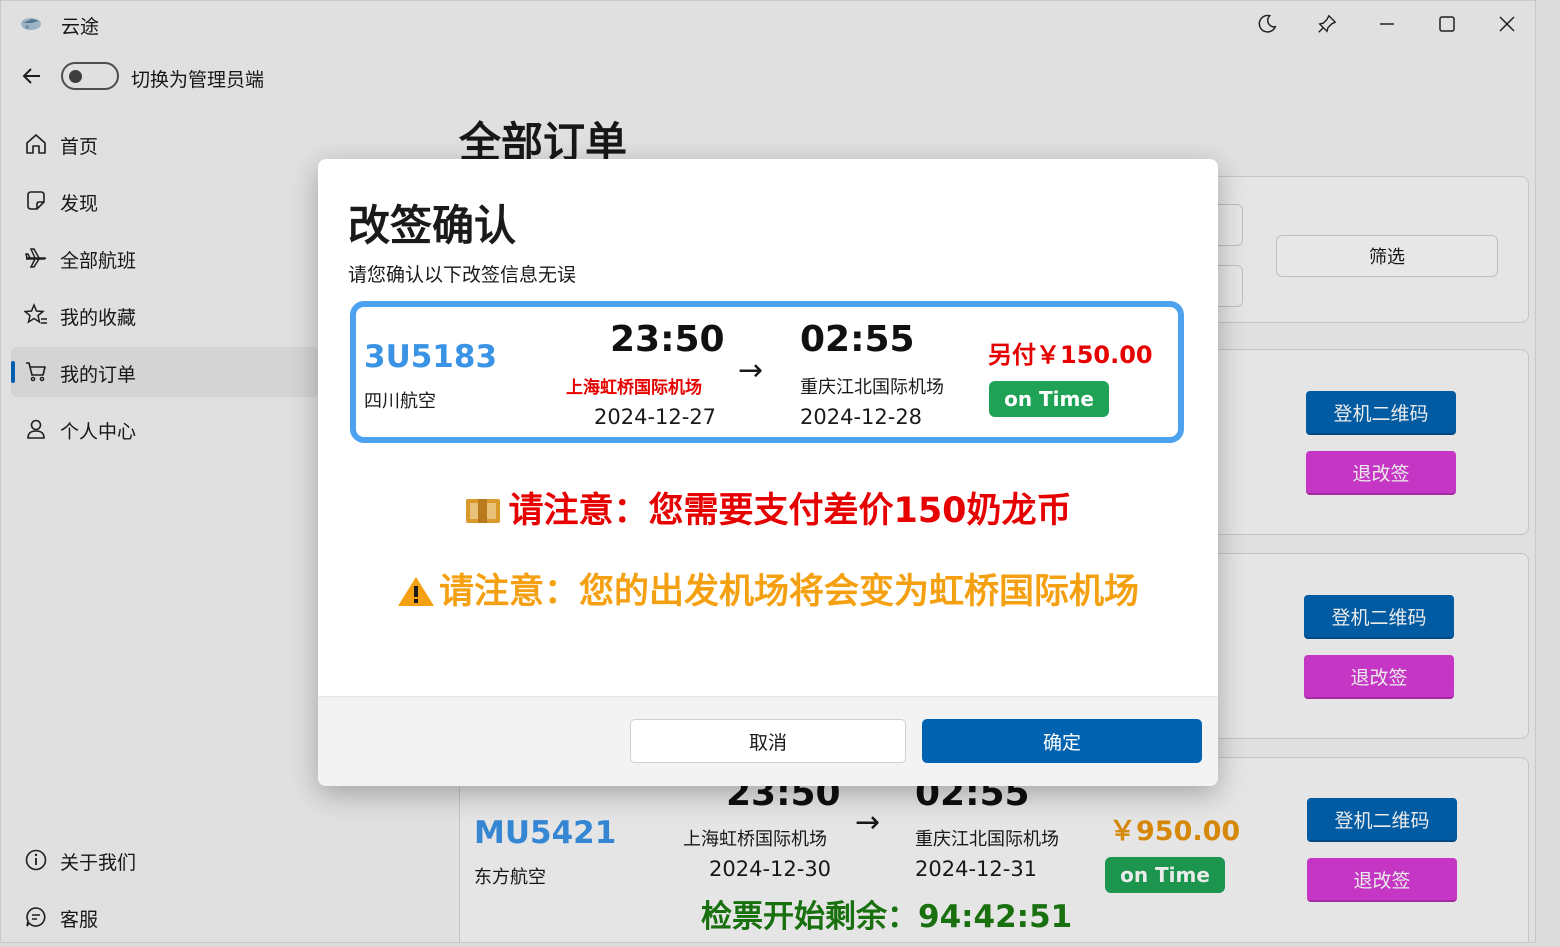 The image size is (1560, 947). I want to click on airport-change-notice-text: 请注意：您的出发机场将会变为虹桥国际机场, so click(788, 592).